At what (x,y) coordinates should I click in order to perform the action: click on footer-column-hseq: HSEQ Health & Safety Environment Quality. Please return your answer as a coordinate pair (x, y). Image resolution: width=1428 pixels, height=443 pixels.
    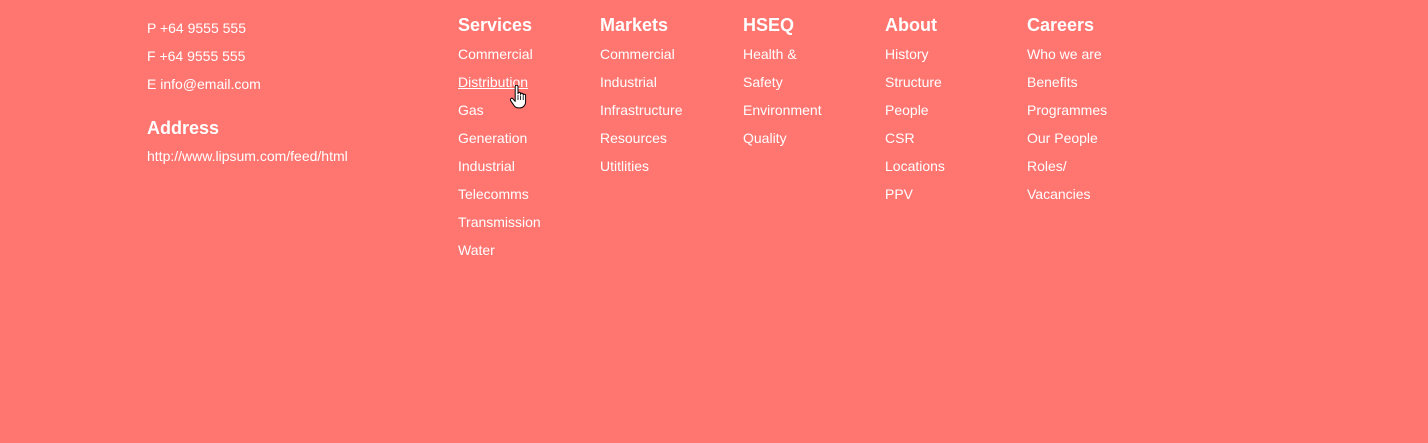
    Looking at the image, I should click on (782, 82).